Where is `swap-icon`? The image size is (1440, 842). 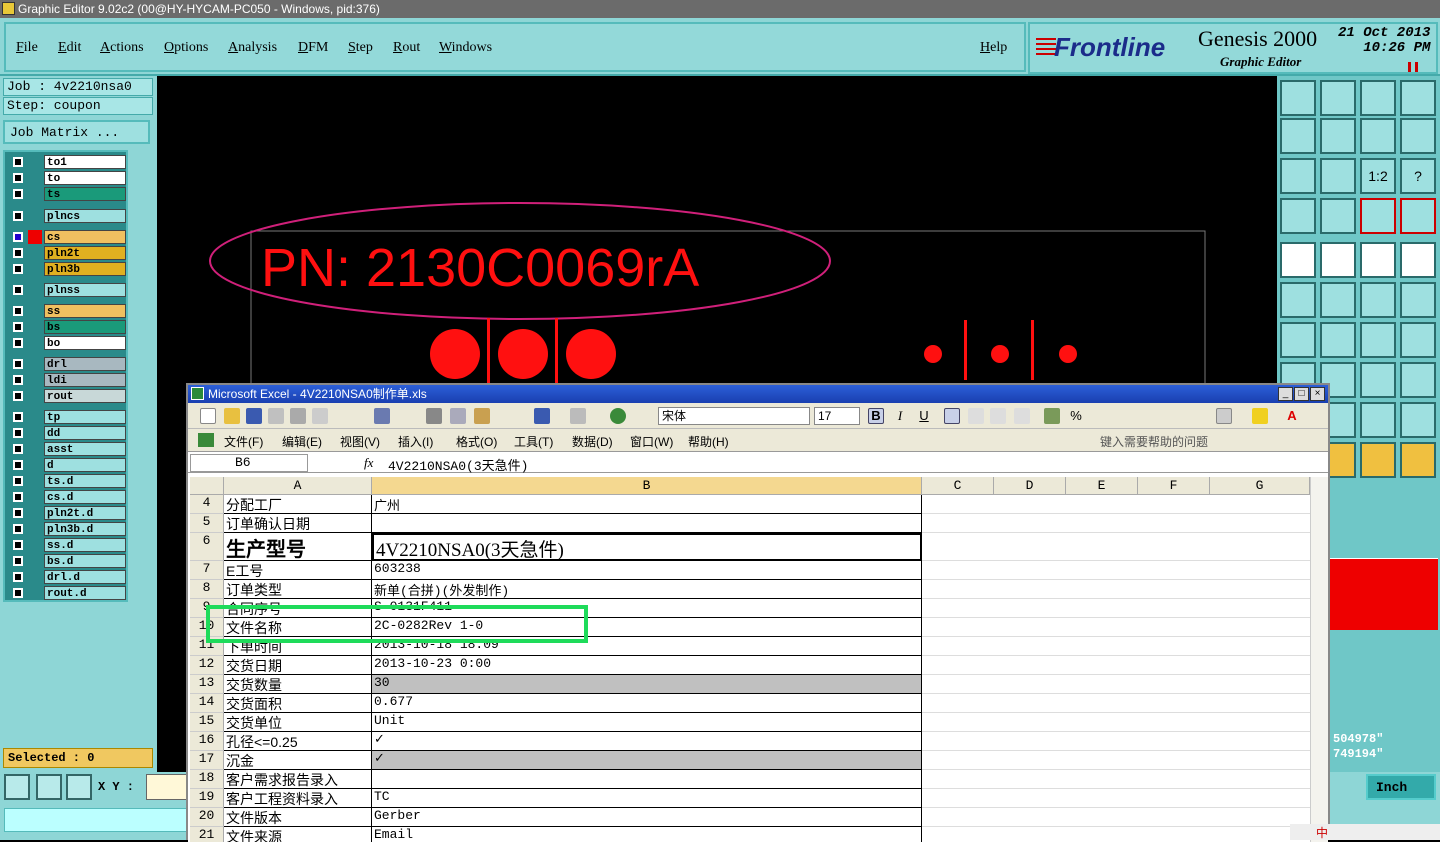
swap-icon is located at coordinates (1378, 136).